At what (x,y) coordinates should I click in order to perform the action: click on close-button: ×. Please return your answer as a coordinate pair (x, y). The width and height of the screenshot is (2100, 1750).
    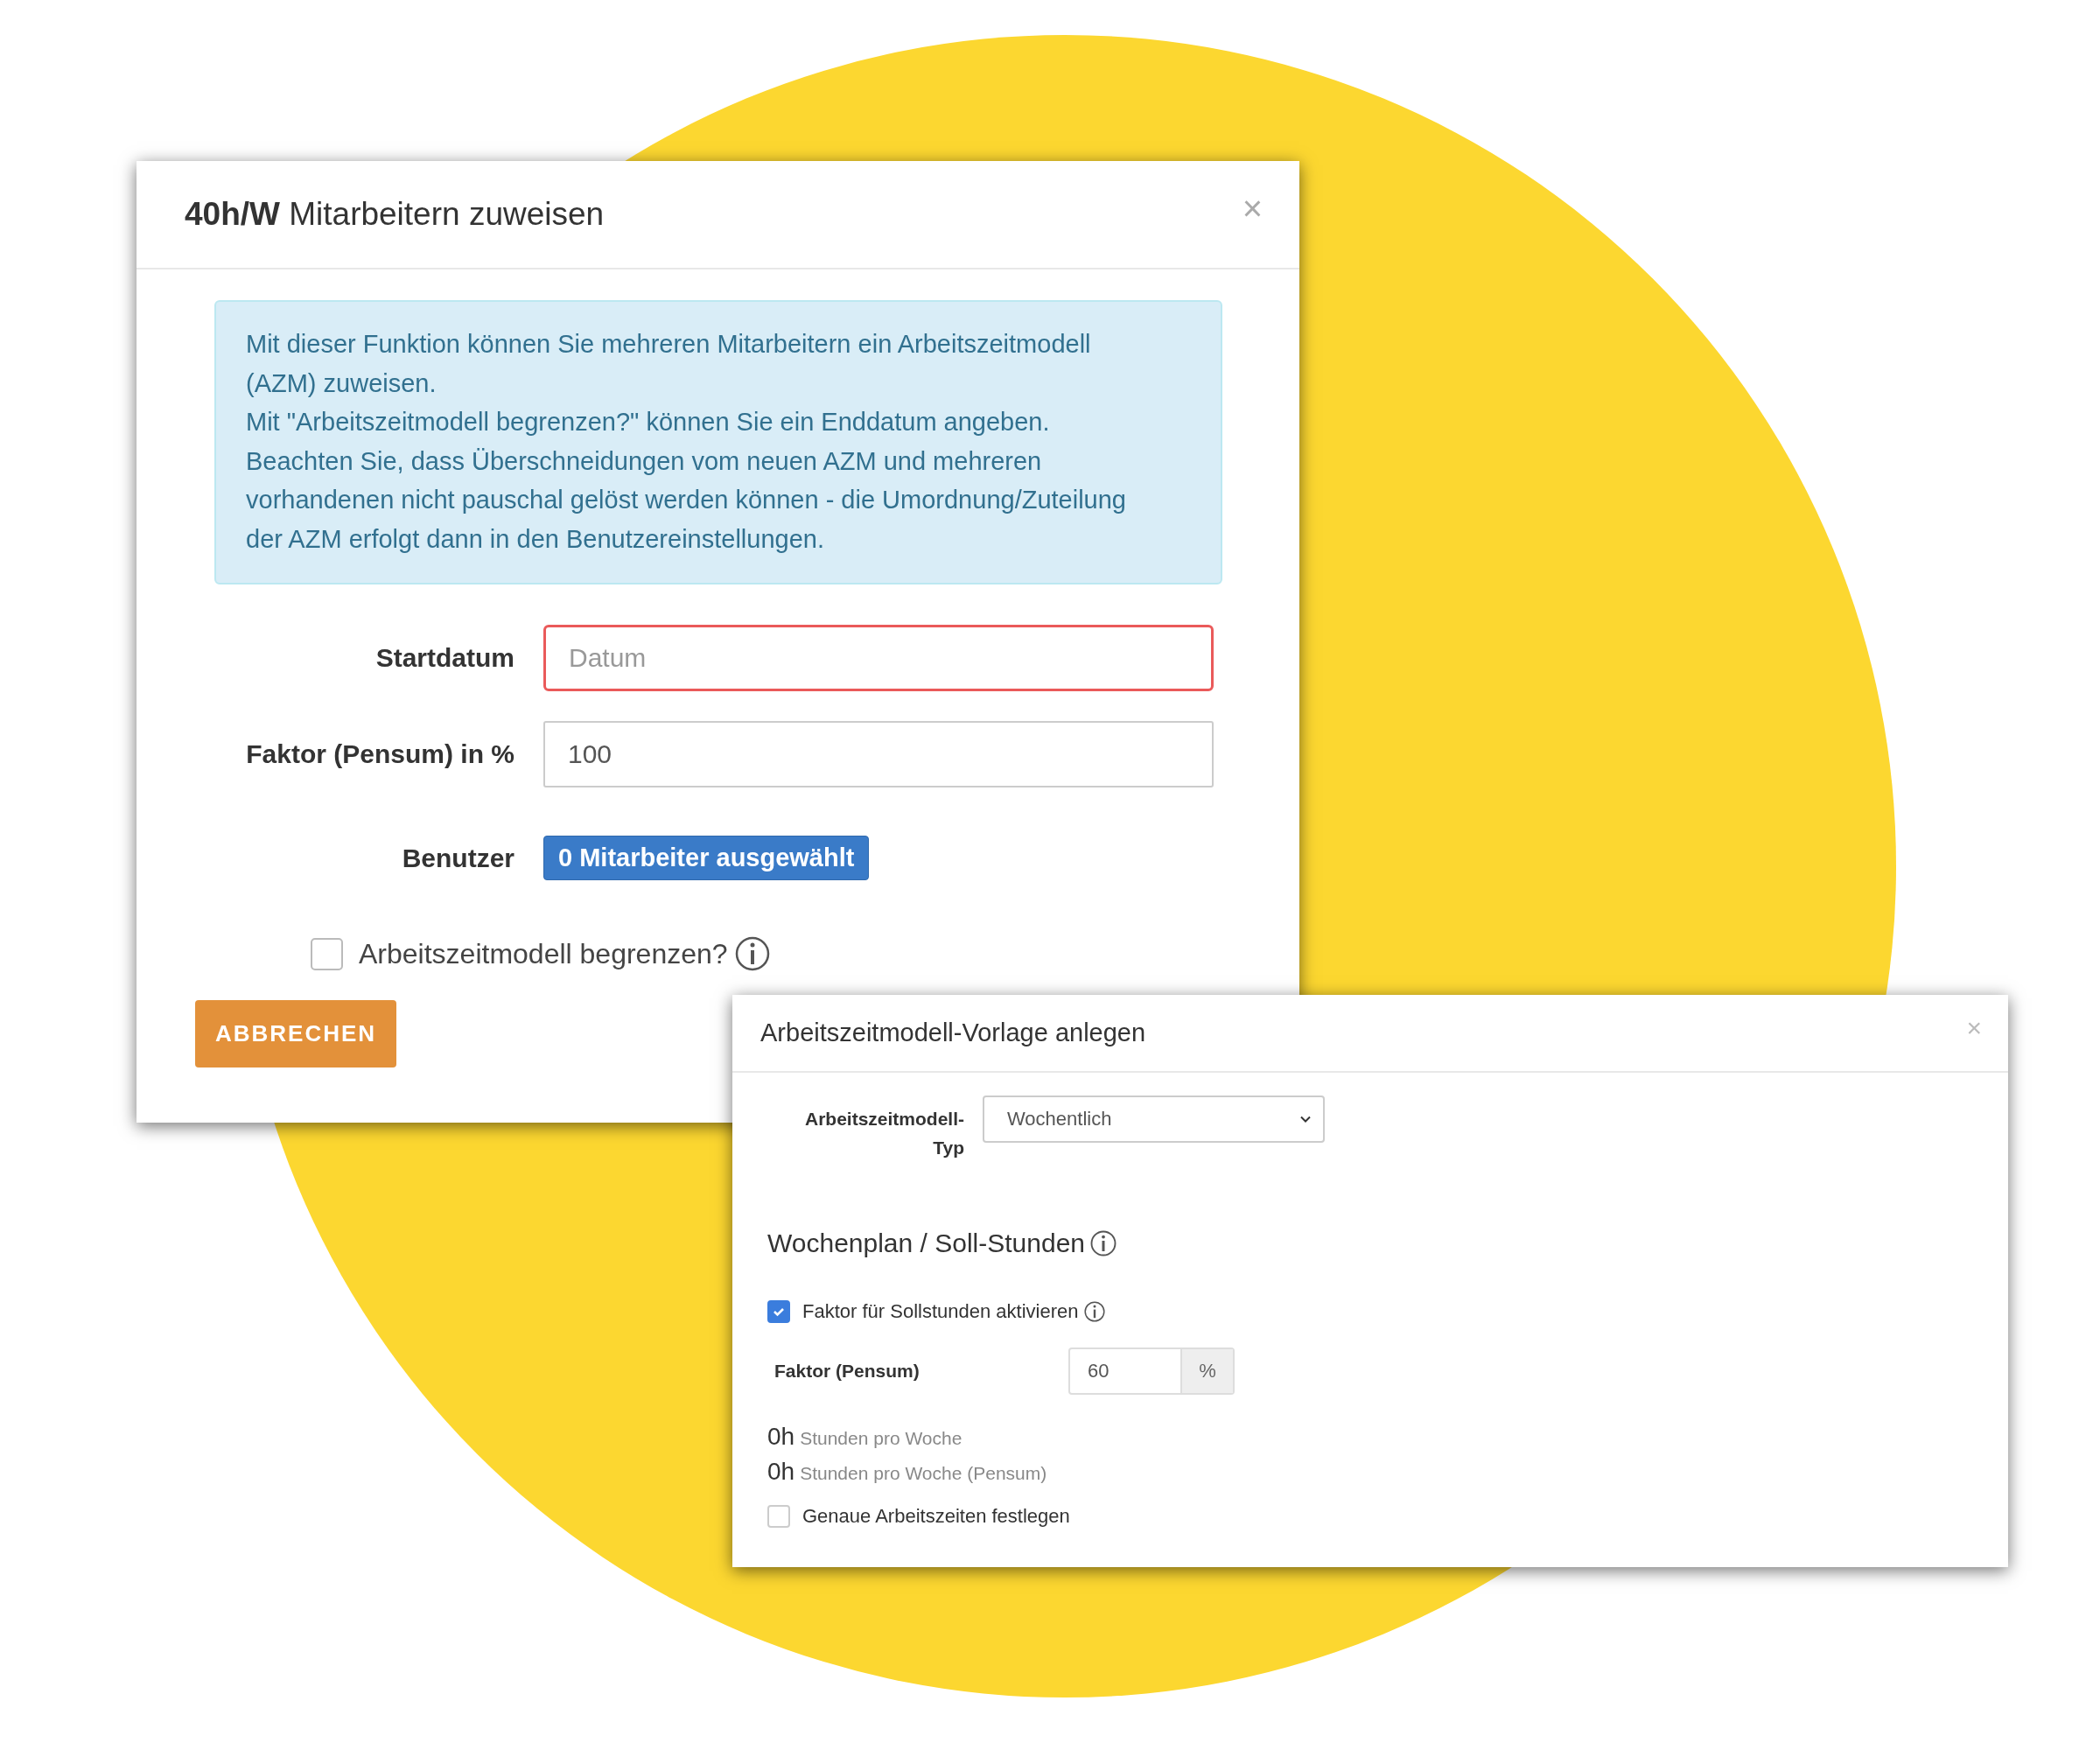
    Looking at the image, I should click on (1252, 208).